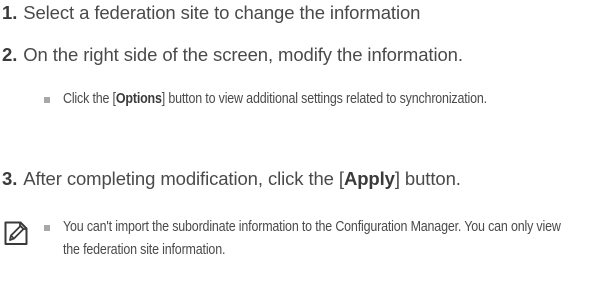 This screenshot has height=303, width=589. What do you see at coordinates (10, 178) in the screenshot?
I see `step-number: 3.` at bounding box center [10, 178].